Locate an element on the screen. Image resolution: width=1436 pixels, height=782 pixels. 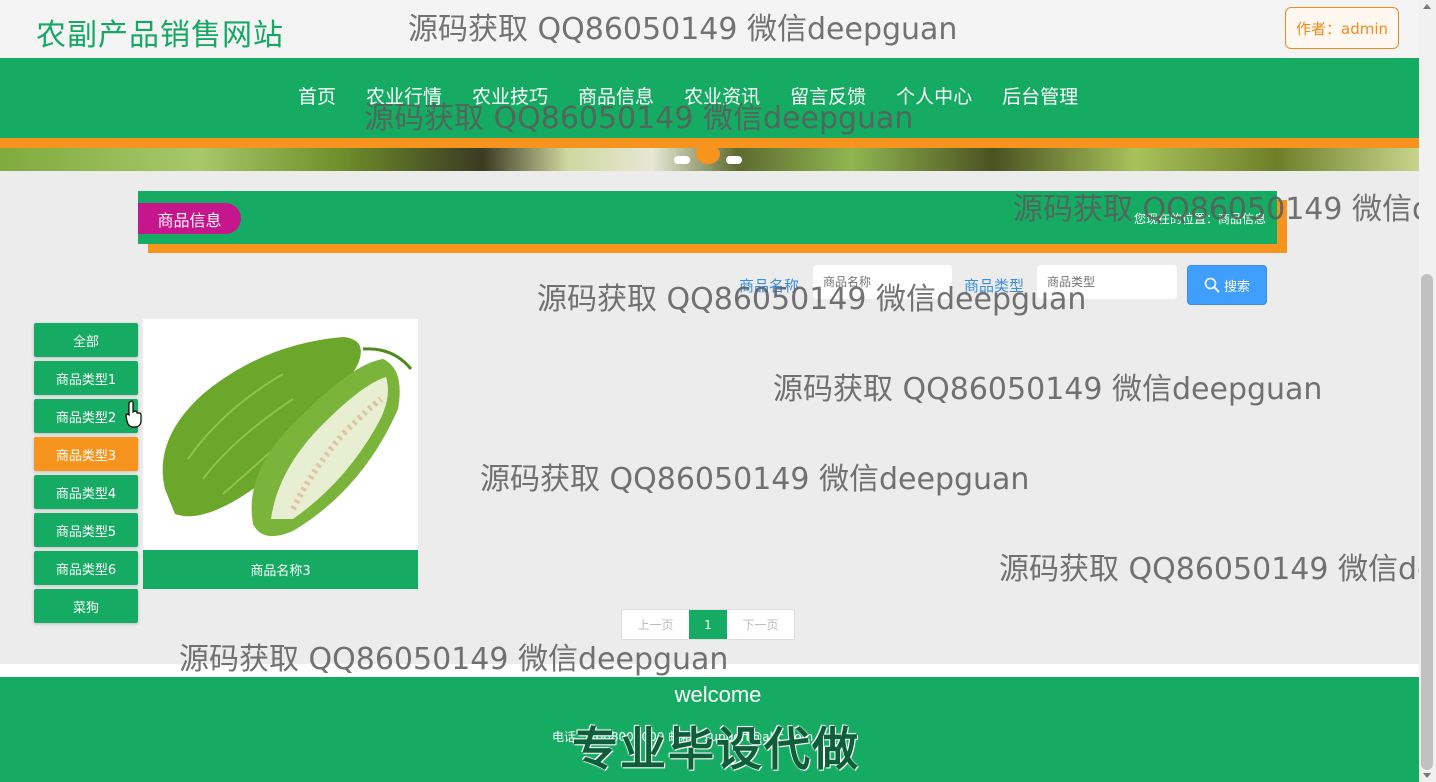
footer-welcome: welcome is located at coordinates (718, 694).